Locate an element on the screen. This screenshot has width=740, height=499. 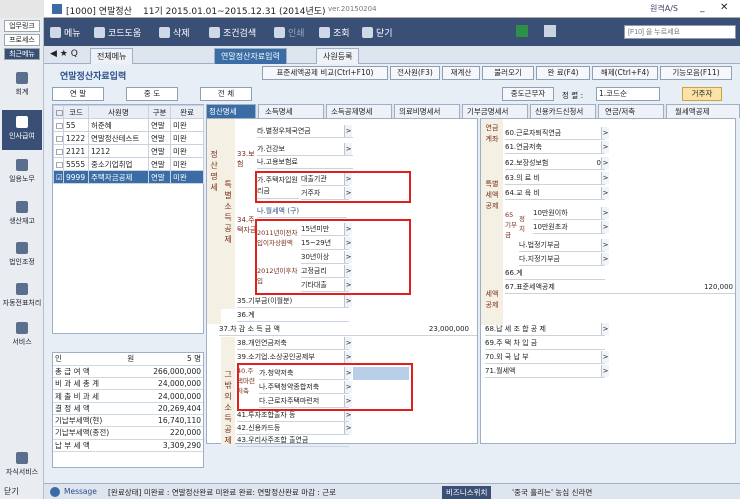
value-zero: 0 is located at coordinates (595, 163).